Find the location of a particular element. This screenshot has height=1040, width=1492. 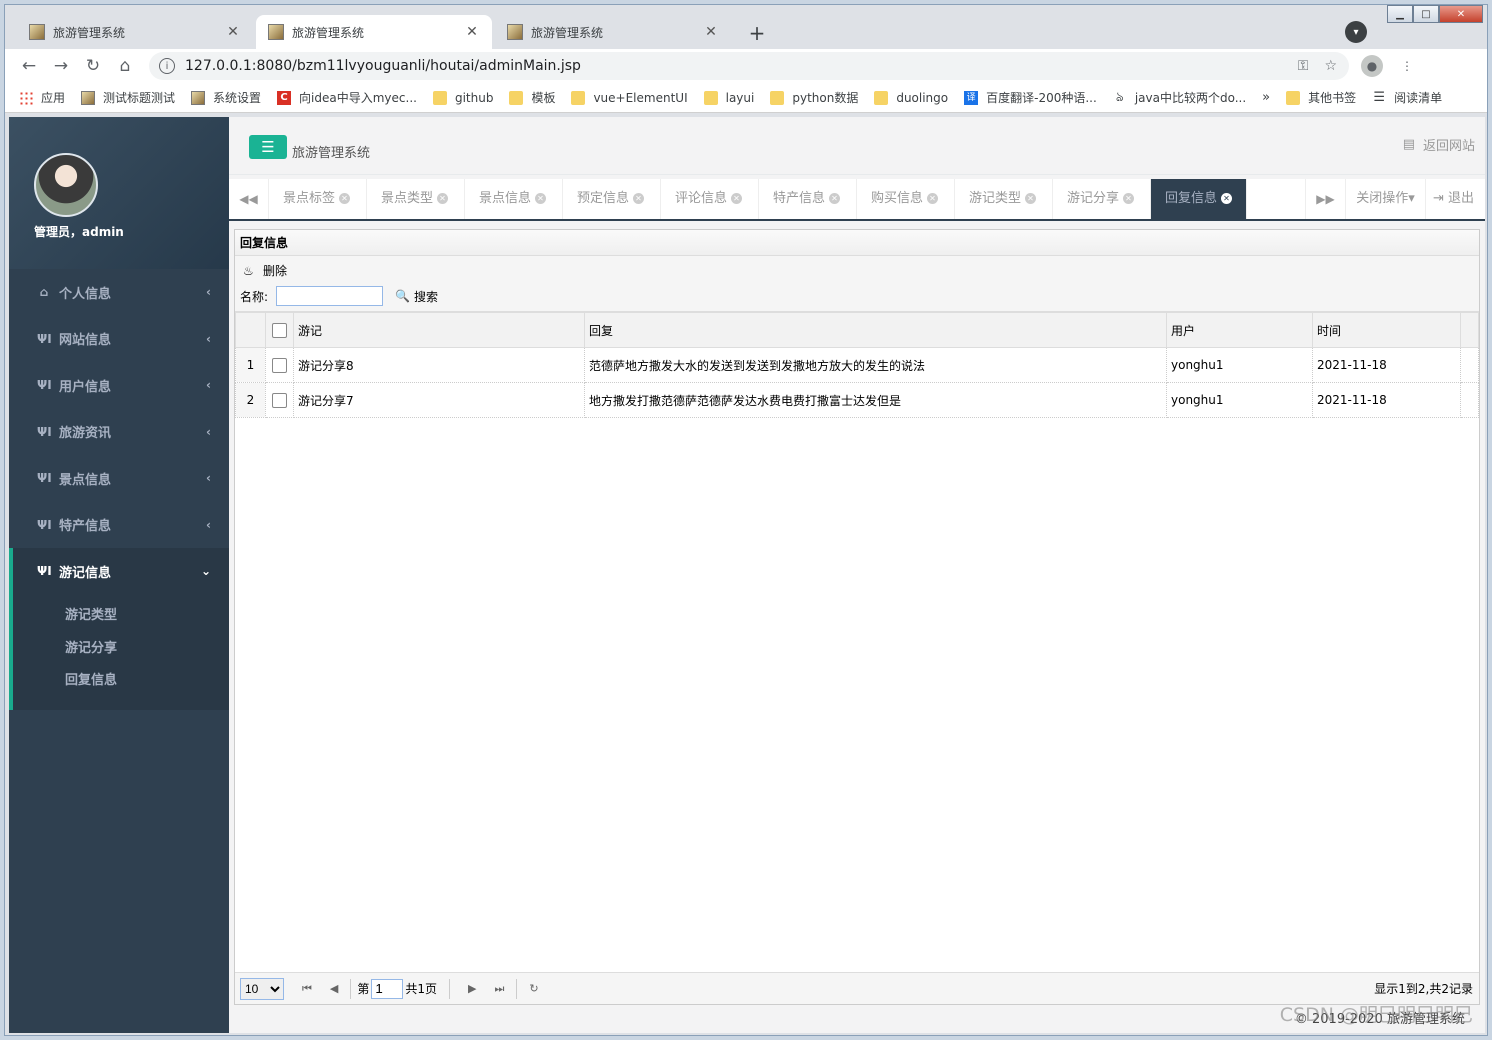

first-page-icon: ⏮ is located at coordinates (307, 989).